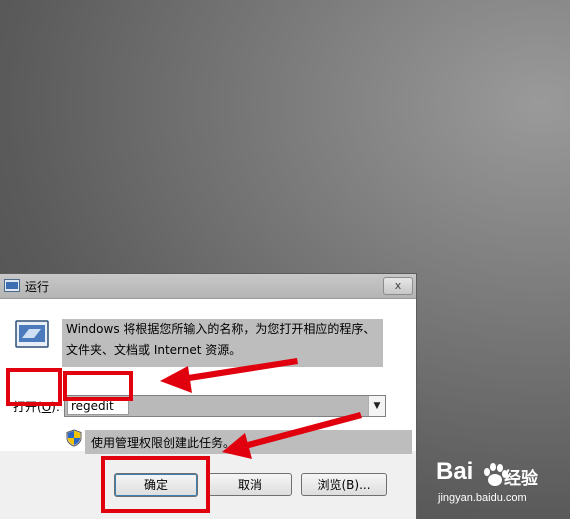  What do you see at coordinates (155, 484) in the screenshot?
I see `ok-button-highlight-box` at bounding box center [155, 484].